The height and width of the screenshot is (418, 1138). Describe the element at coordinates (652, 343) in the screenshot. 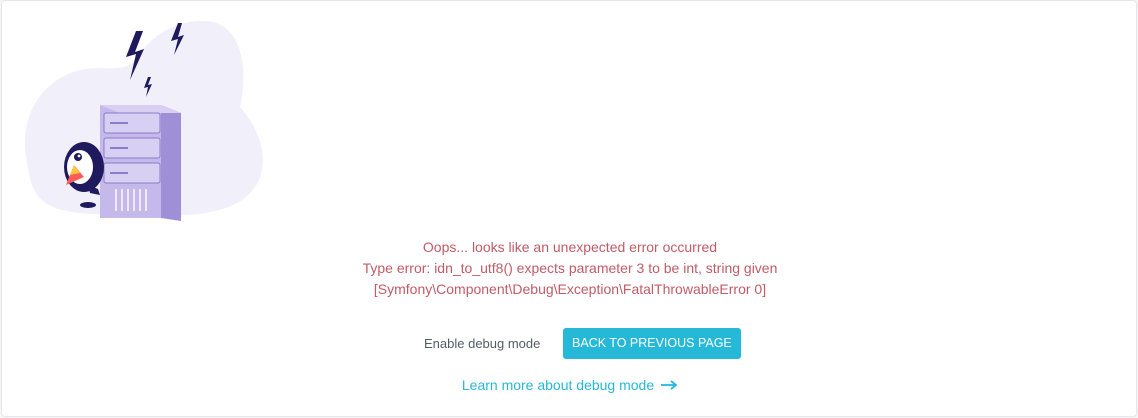

I see `back-to-previous-page-button: BACK TO PREVIOUS PAGE` at that location.